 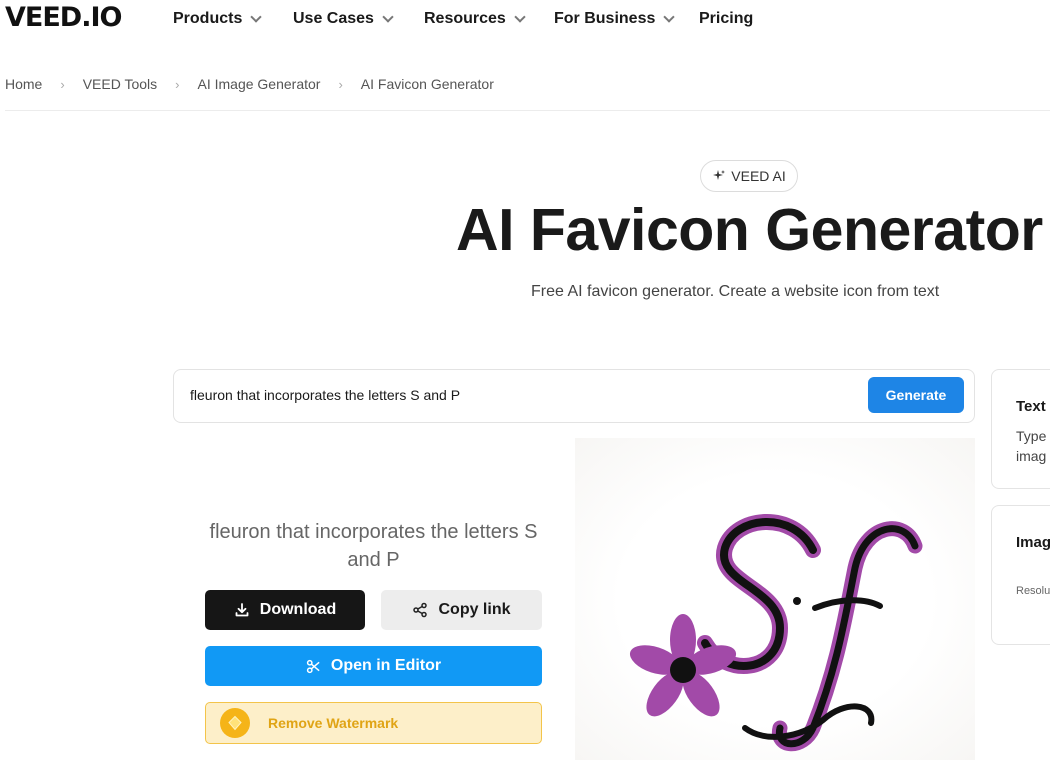 I want to click on nav-for-business-label: For Business, so click(x=605, y=18).